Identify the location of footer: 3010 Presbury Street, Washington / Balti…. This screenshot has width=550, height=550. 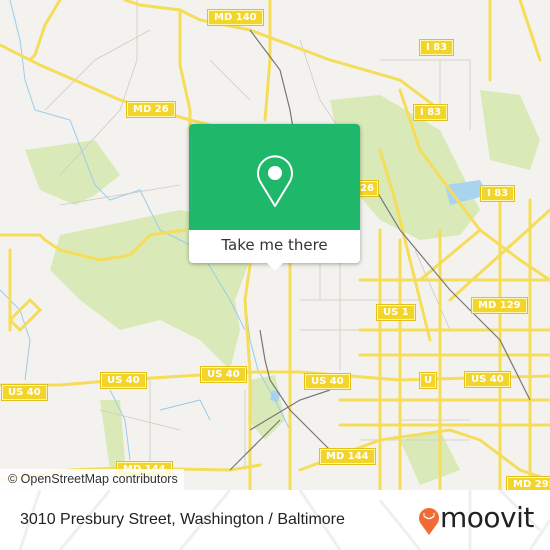
(275, 520).